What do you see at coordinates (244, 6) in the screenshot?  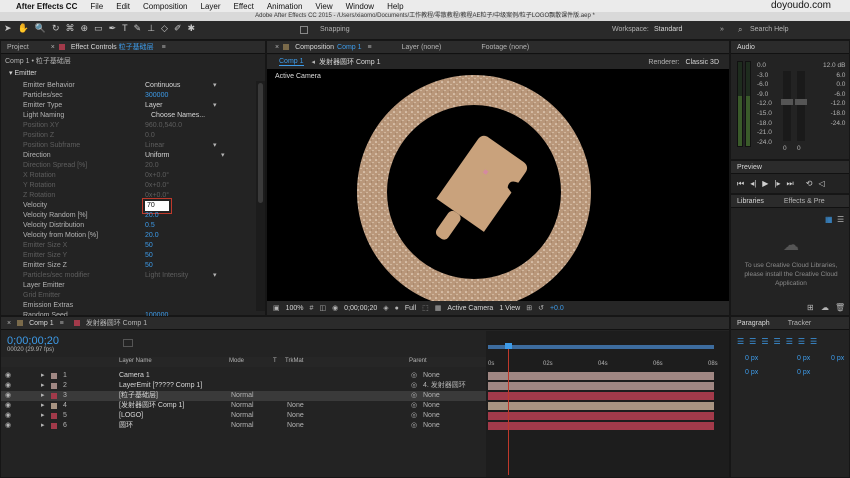 I see `menu-effect: Effect` at bounding box center [244, 6].